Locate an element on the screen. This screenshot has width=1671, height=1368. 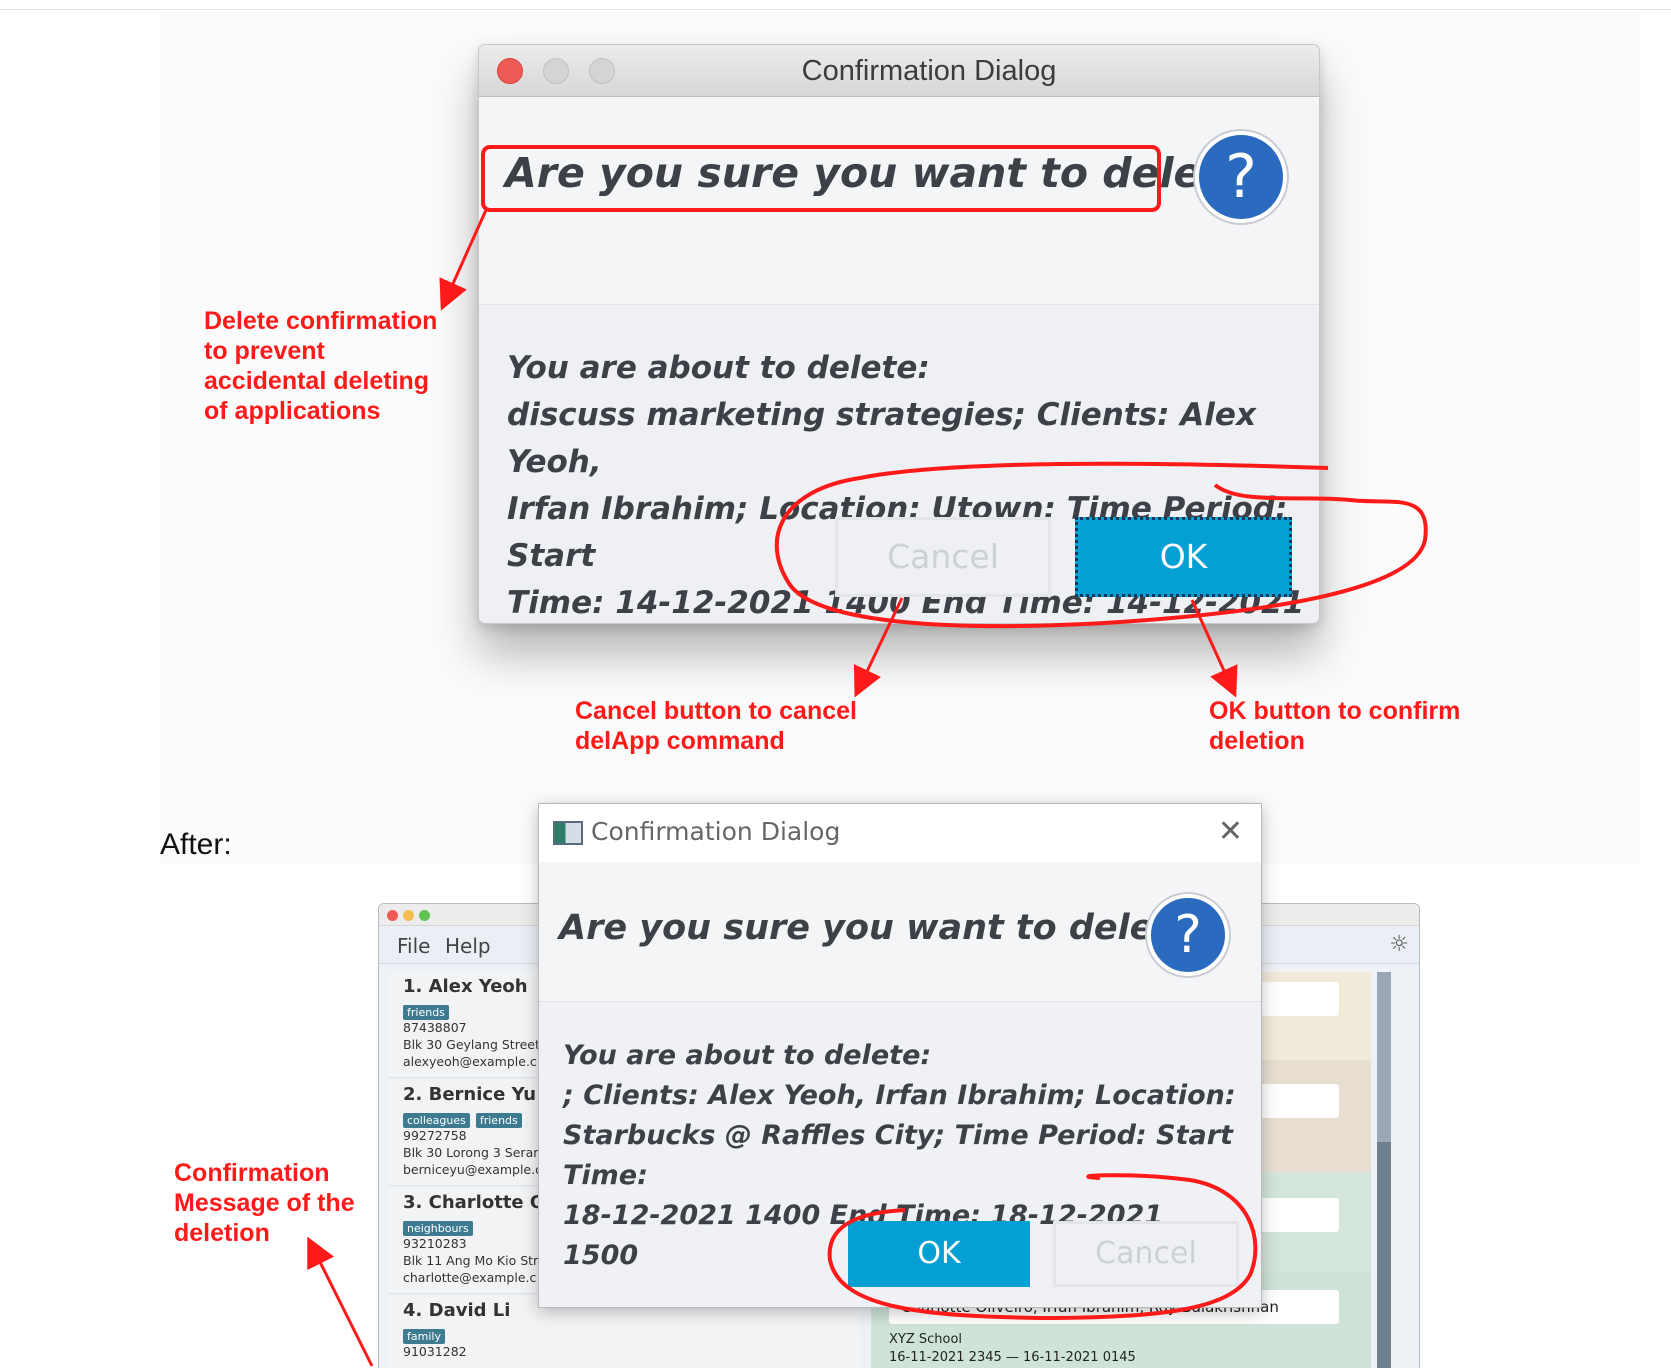
menu-help: Help is located at coordinates (468, 946).